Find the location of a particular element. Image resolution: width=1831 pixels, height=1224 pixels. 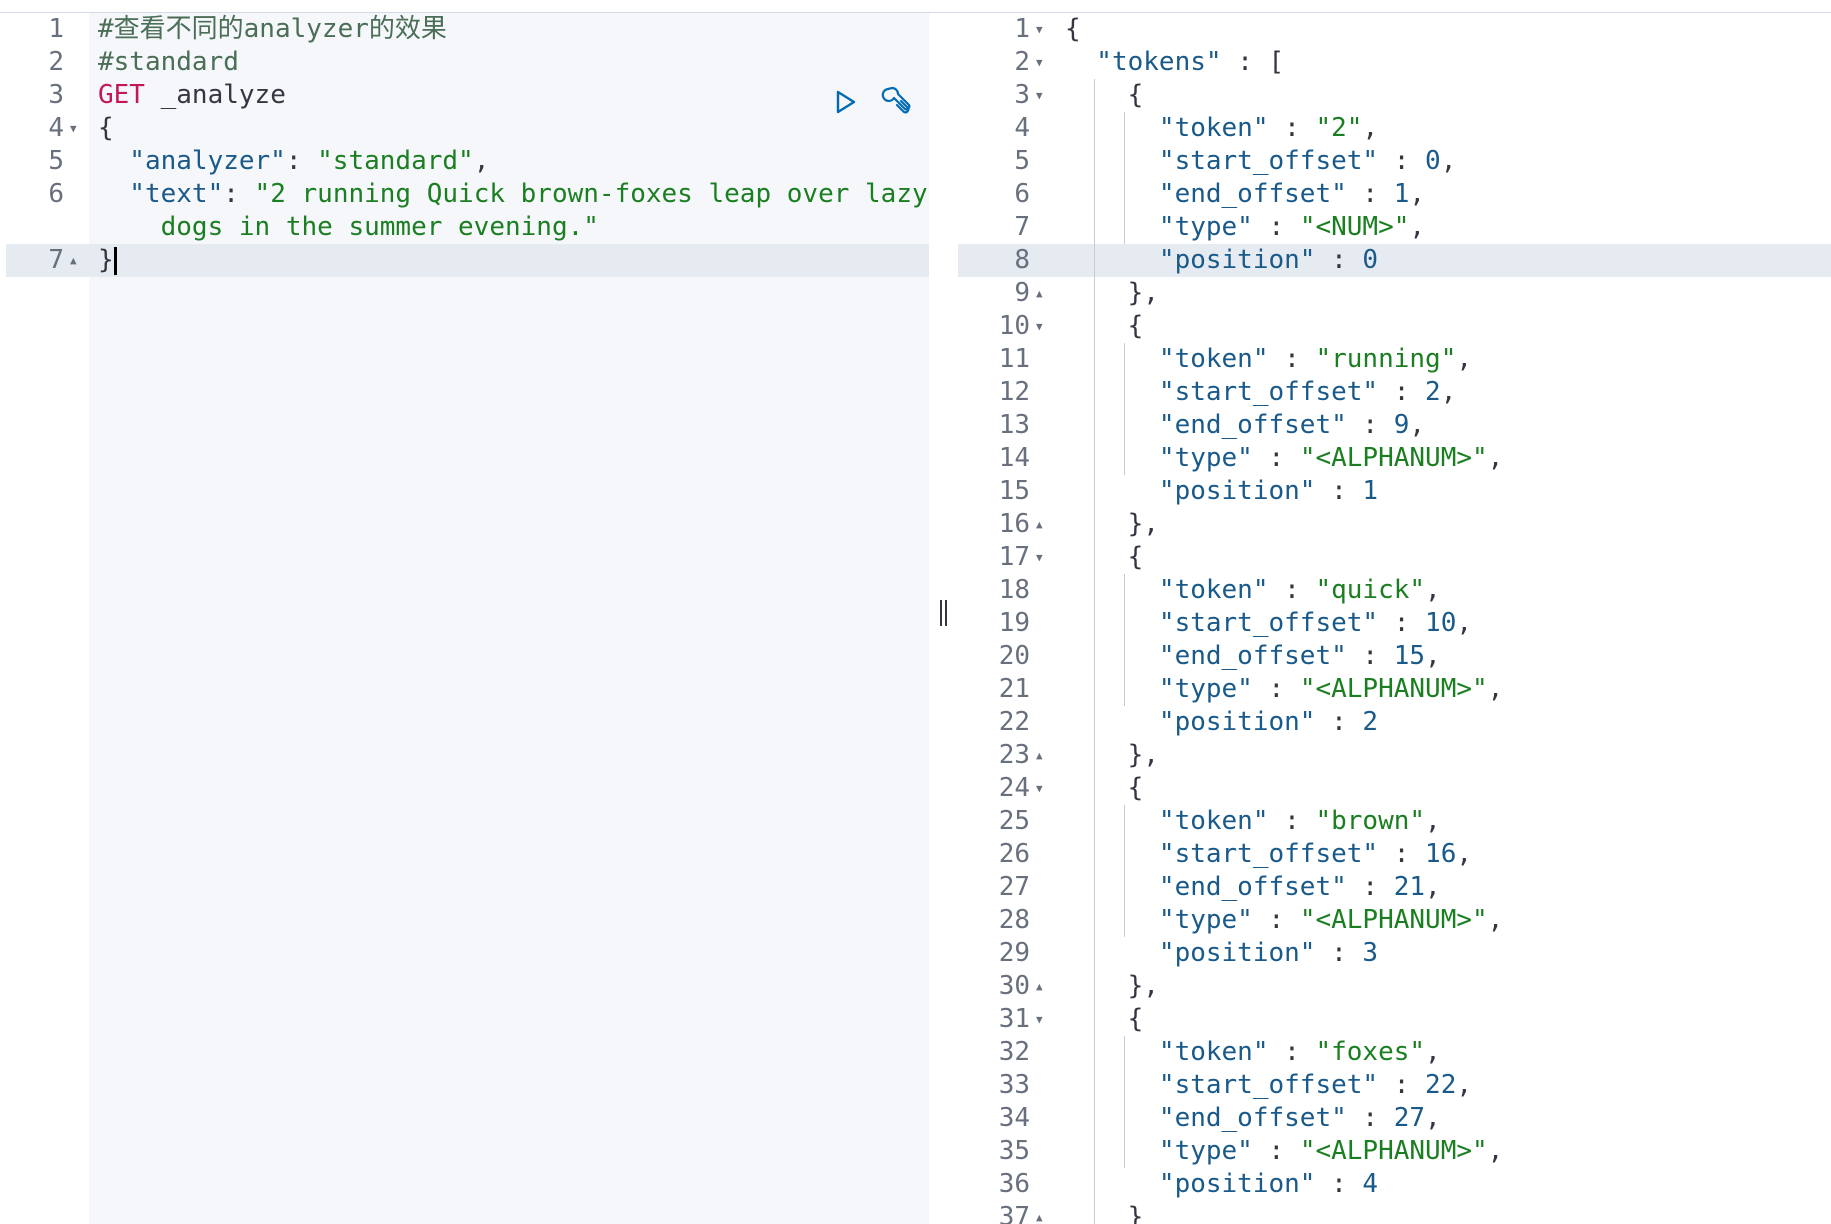

code-token: "analyzer" is located at coordinates (192, 161).